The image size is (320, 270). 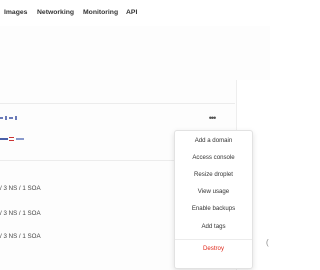 What do you see at coordinates (131, 12) in the screenshot?
I see `nav-item-api: API` at bounding box center [131, 12].